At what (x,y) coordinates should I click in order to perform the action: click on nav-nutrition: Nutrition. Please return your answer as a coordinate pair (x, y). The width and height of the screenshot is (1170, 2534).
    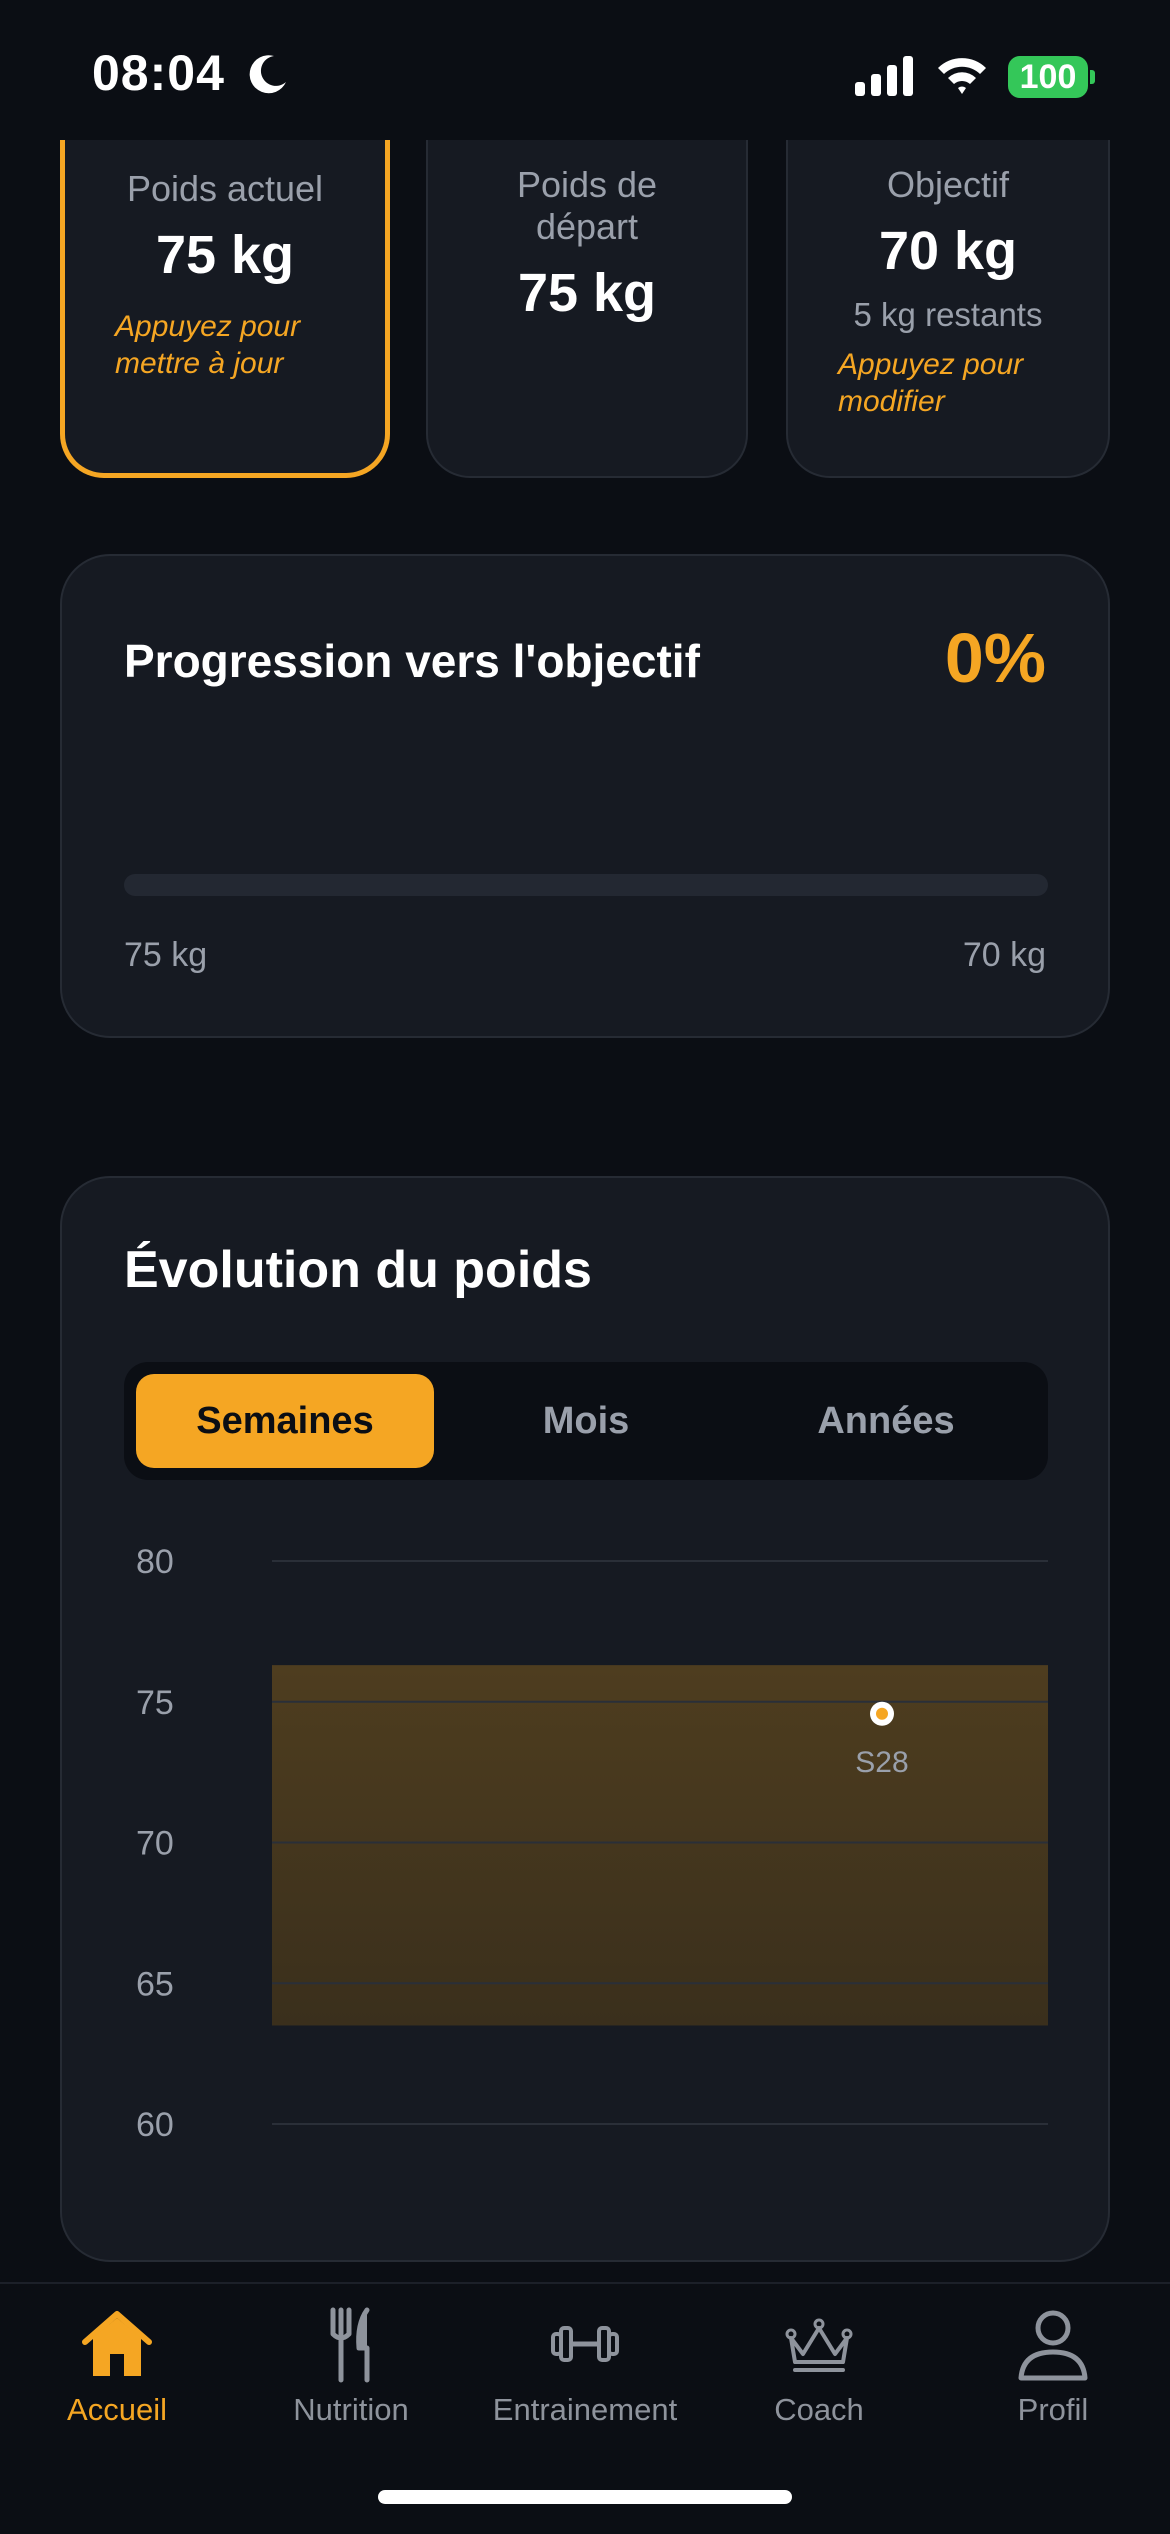
    Looking at the image, I should click on (351, 2366).